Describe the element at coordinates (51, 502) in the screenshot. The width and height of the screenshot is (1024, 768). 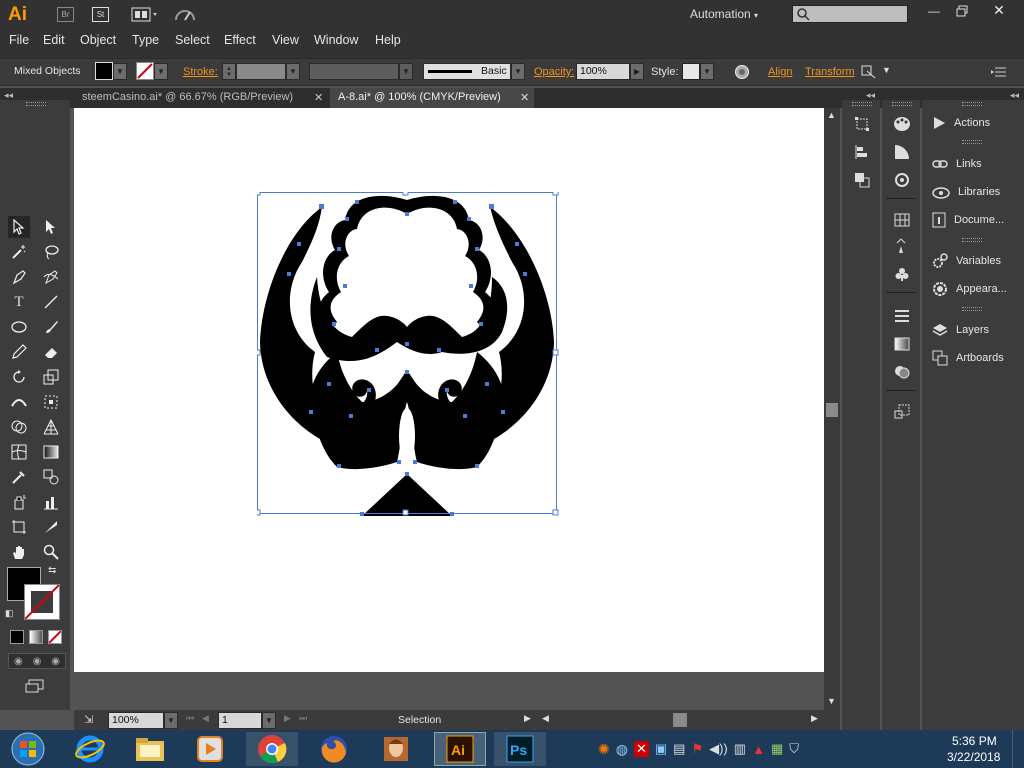
I see `column-graph-tool` at that location.